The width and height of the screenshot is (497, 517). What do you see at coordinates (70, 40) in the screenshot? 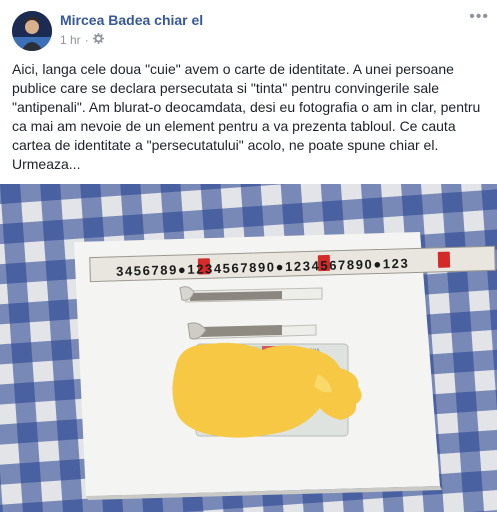
I see `post-timestamp: 1 hr` at bounding box center [70, 40].